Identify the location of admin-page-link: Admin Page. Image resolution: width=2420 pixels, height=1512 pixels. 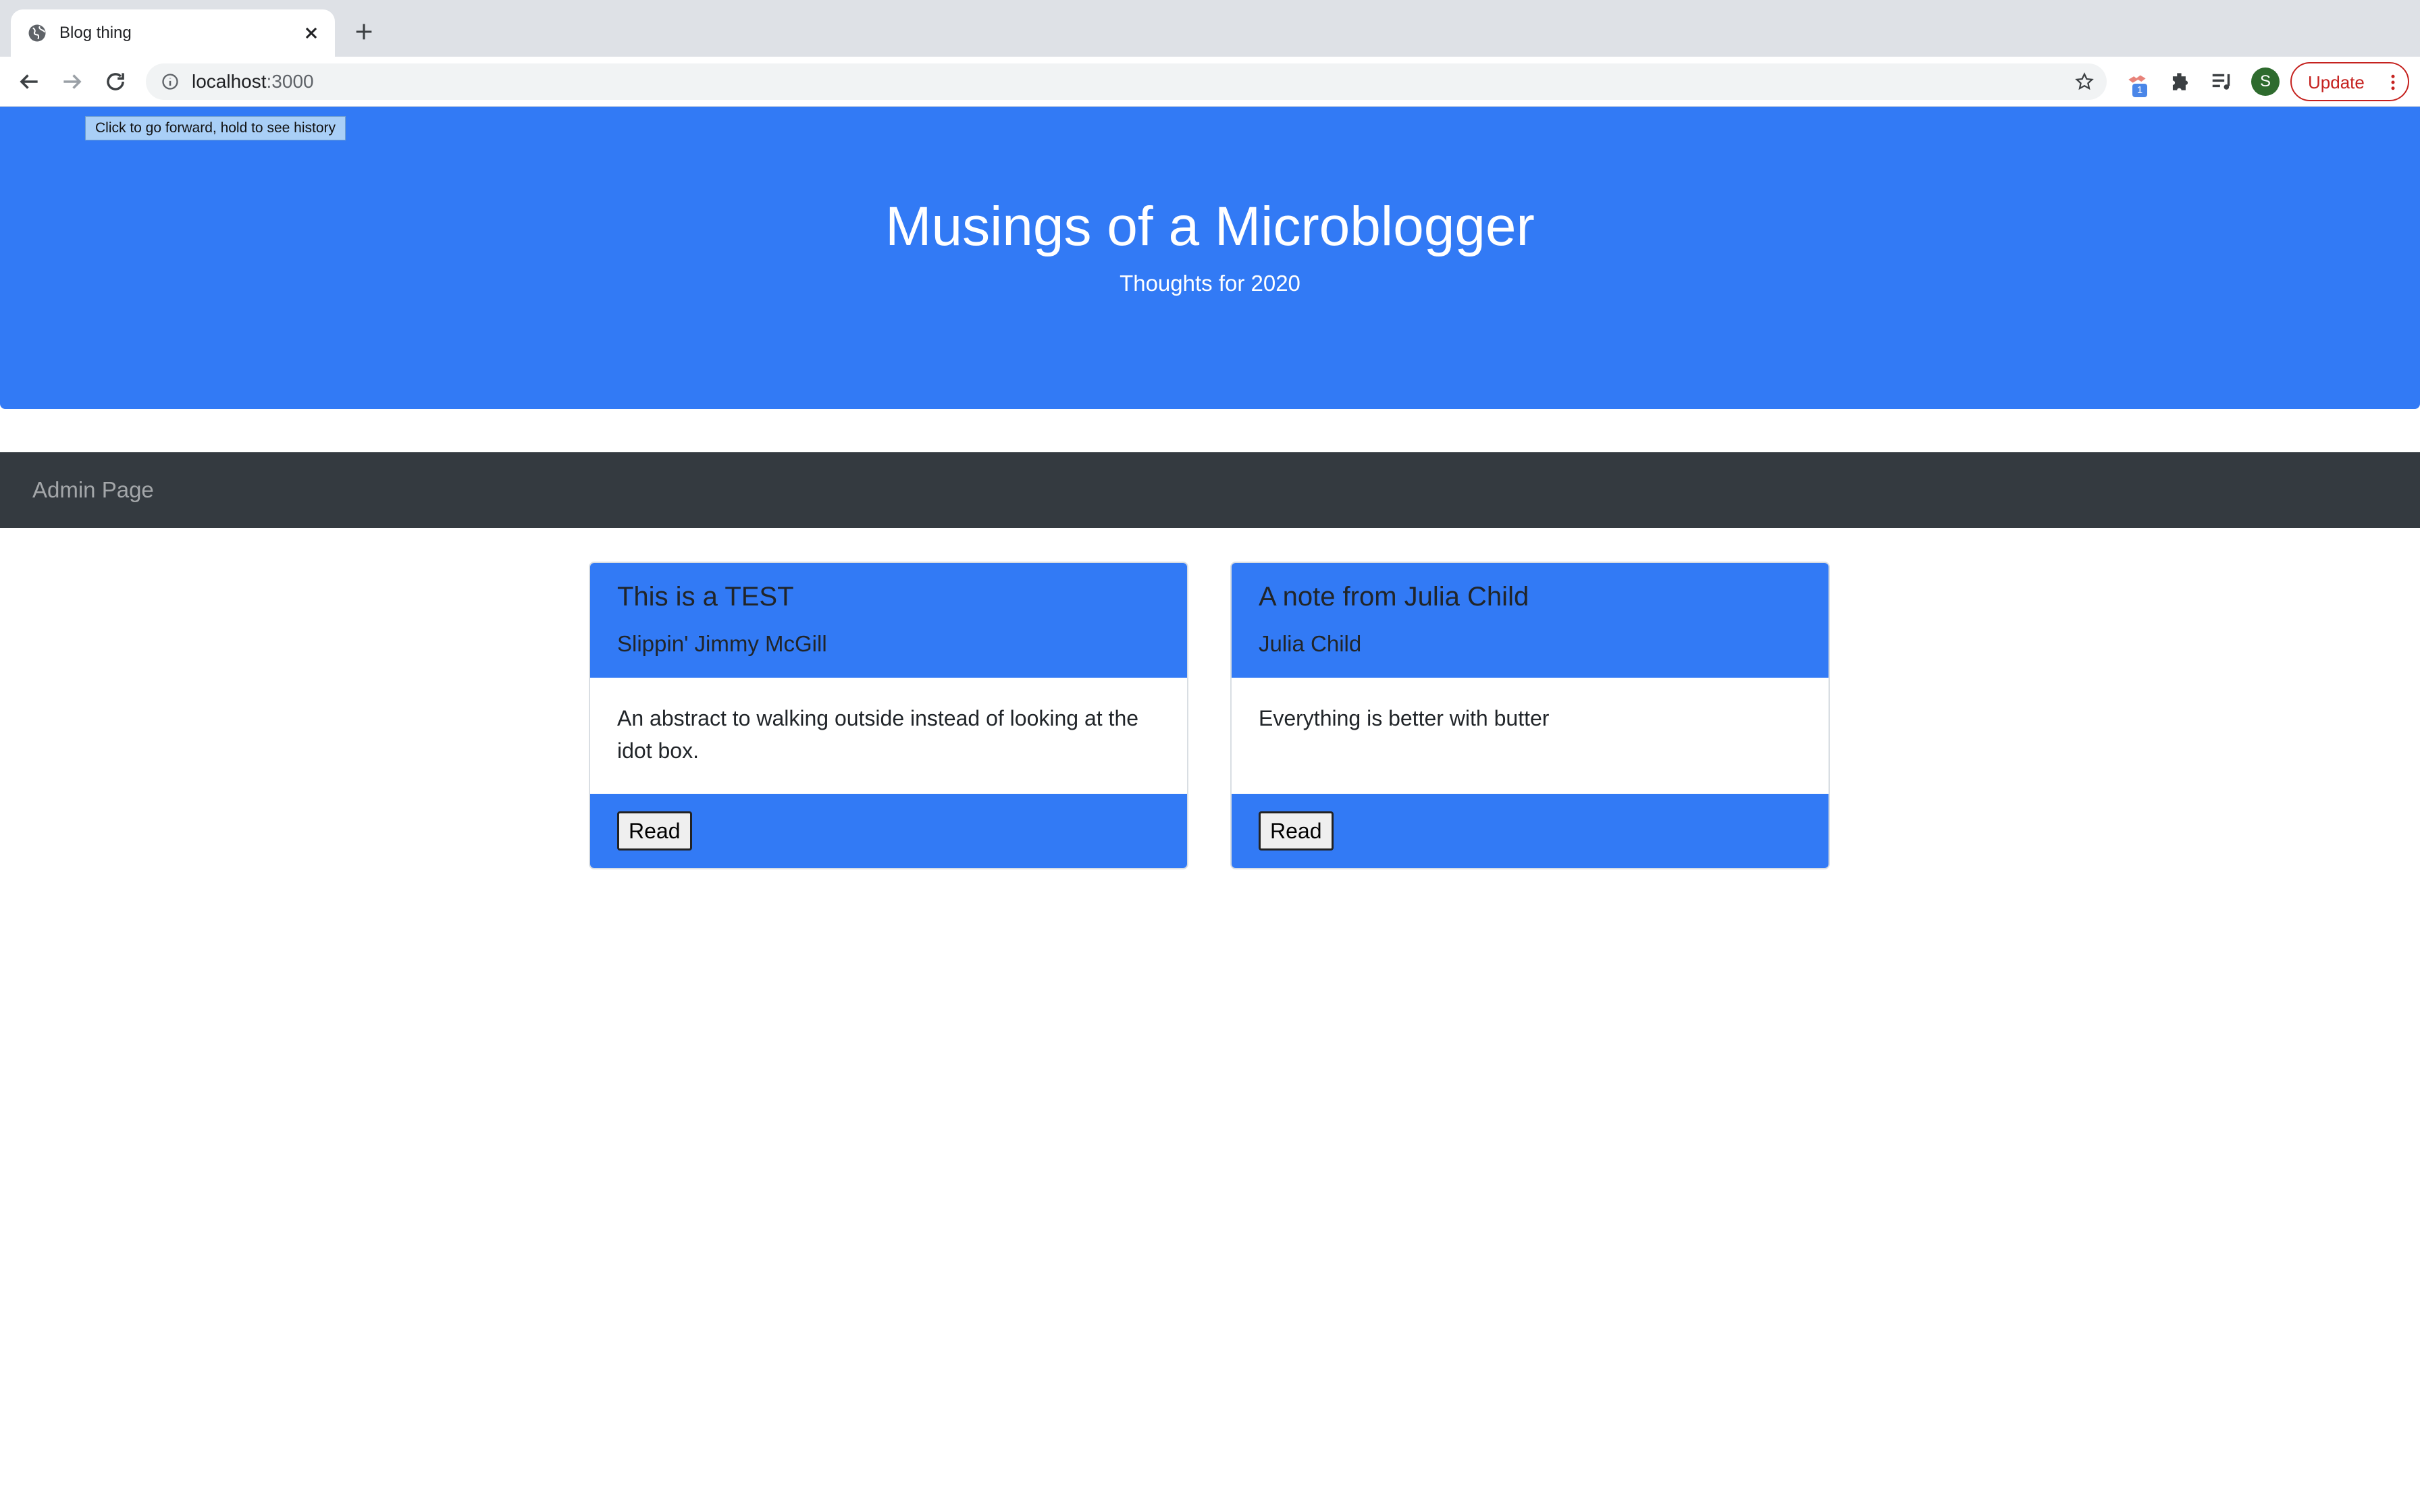
(93, 490).